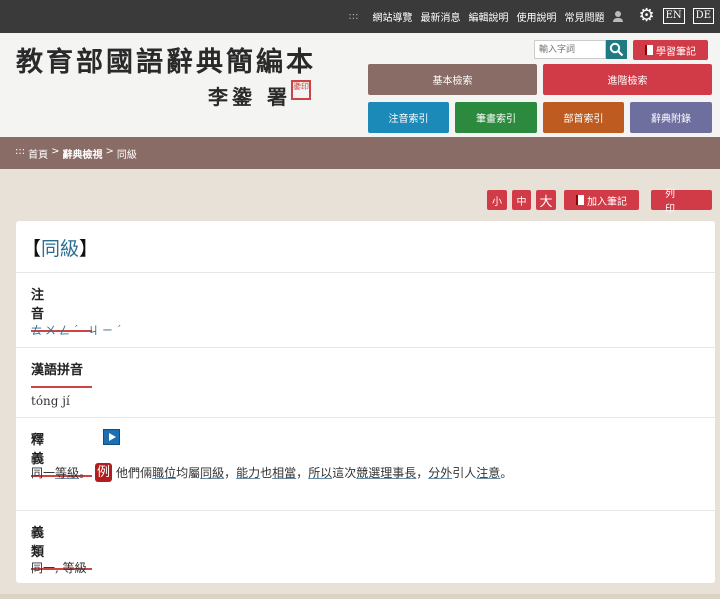 The height and width of the screenshot is (599, 720). Describe the element at coordinates (671, 117) in the screenshot. I see `appendix-button: 辭典附錄` at that location.